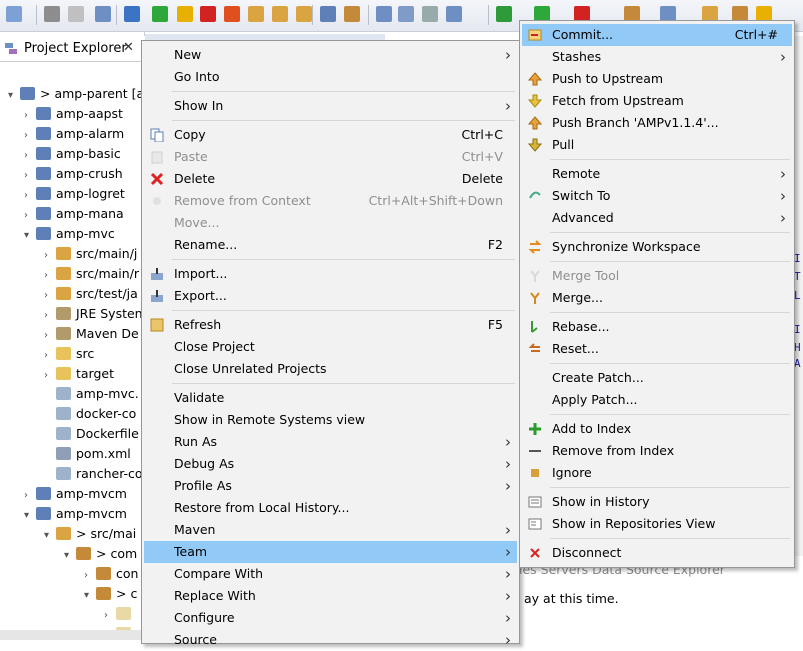 This screenshot has height=651, width=803. Describe the element at coordinates (69, 234) in the screenshot. I see `tree-item: ▾ amp-mvc` at that location.